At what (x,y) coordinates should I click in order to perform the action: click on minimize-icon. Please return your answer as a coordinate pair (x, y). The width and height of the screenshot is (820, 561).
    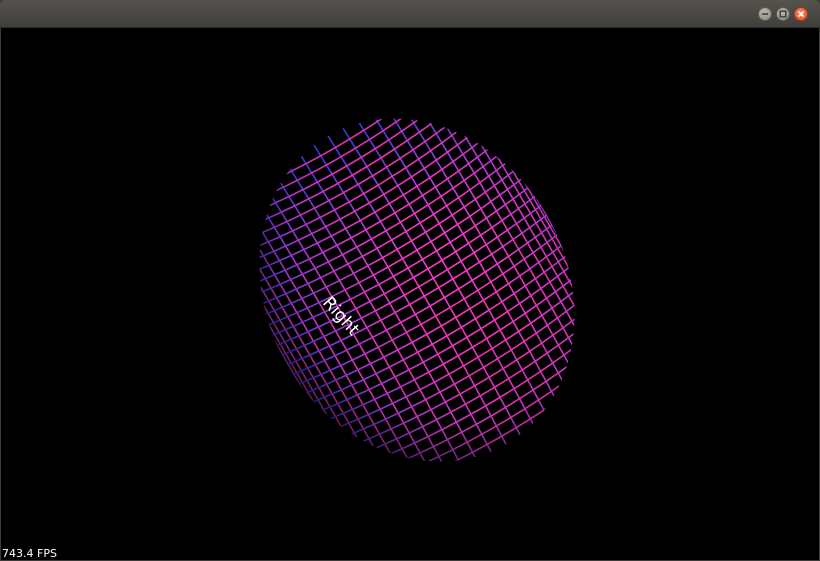
    Looking at the image, I should click on (765, 14).